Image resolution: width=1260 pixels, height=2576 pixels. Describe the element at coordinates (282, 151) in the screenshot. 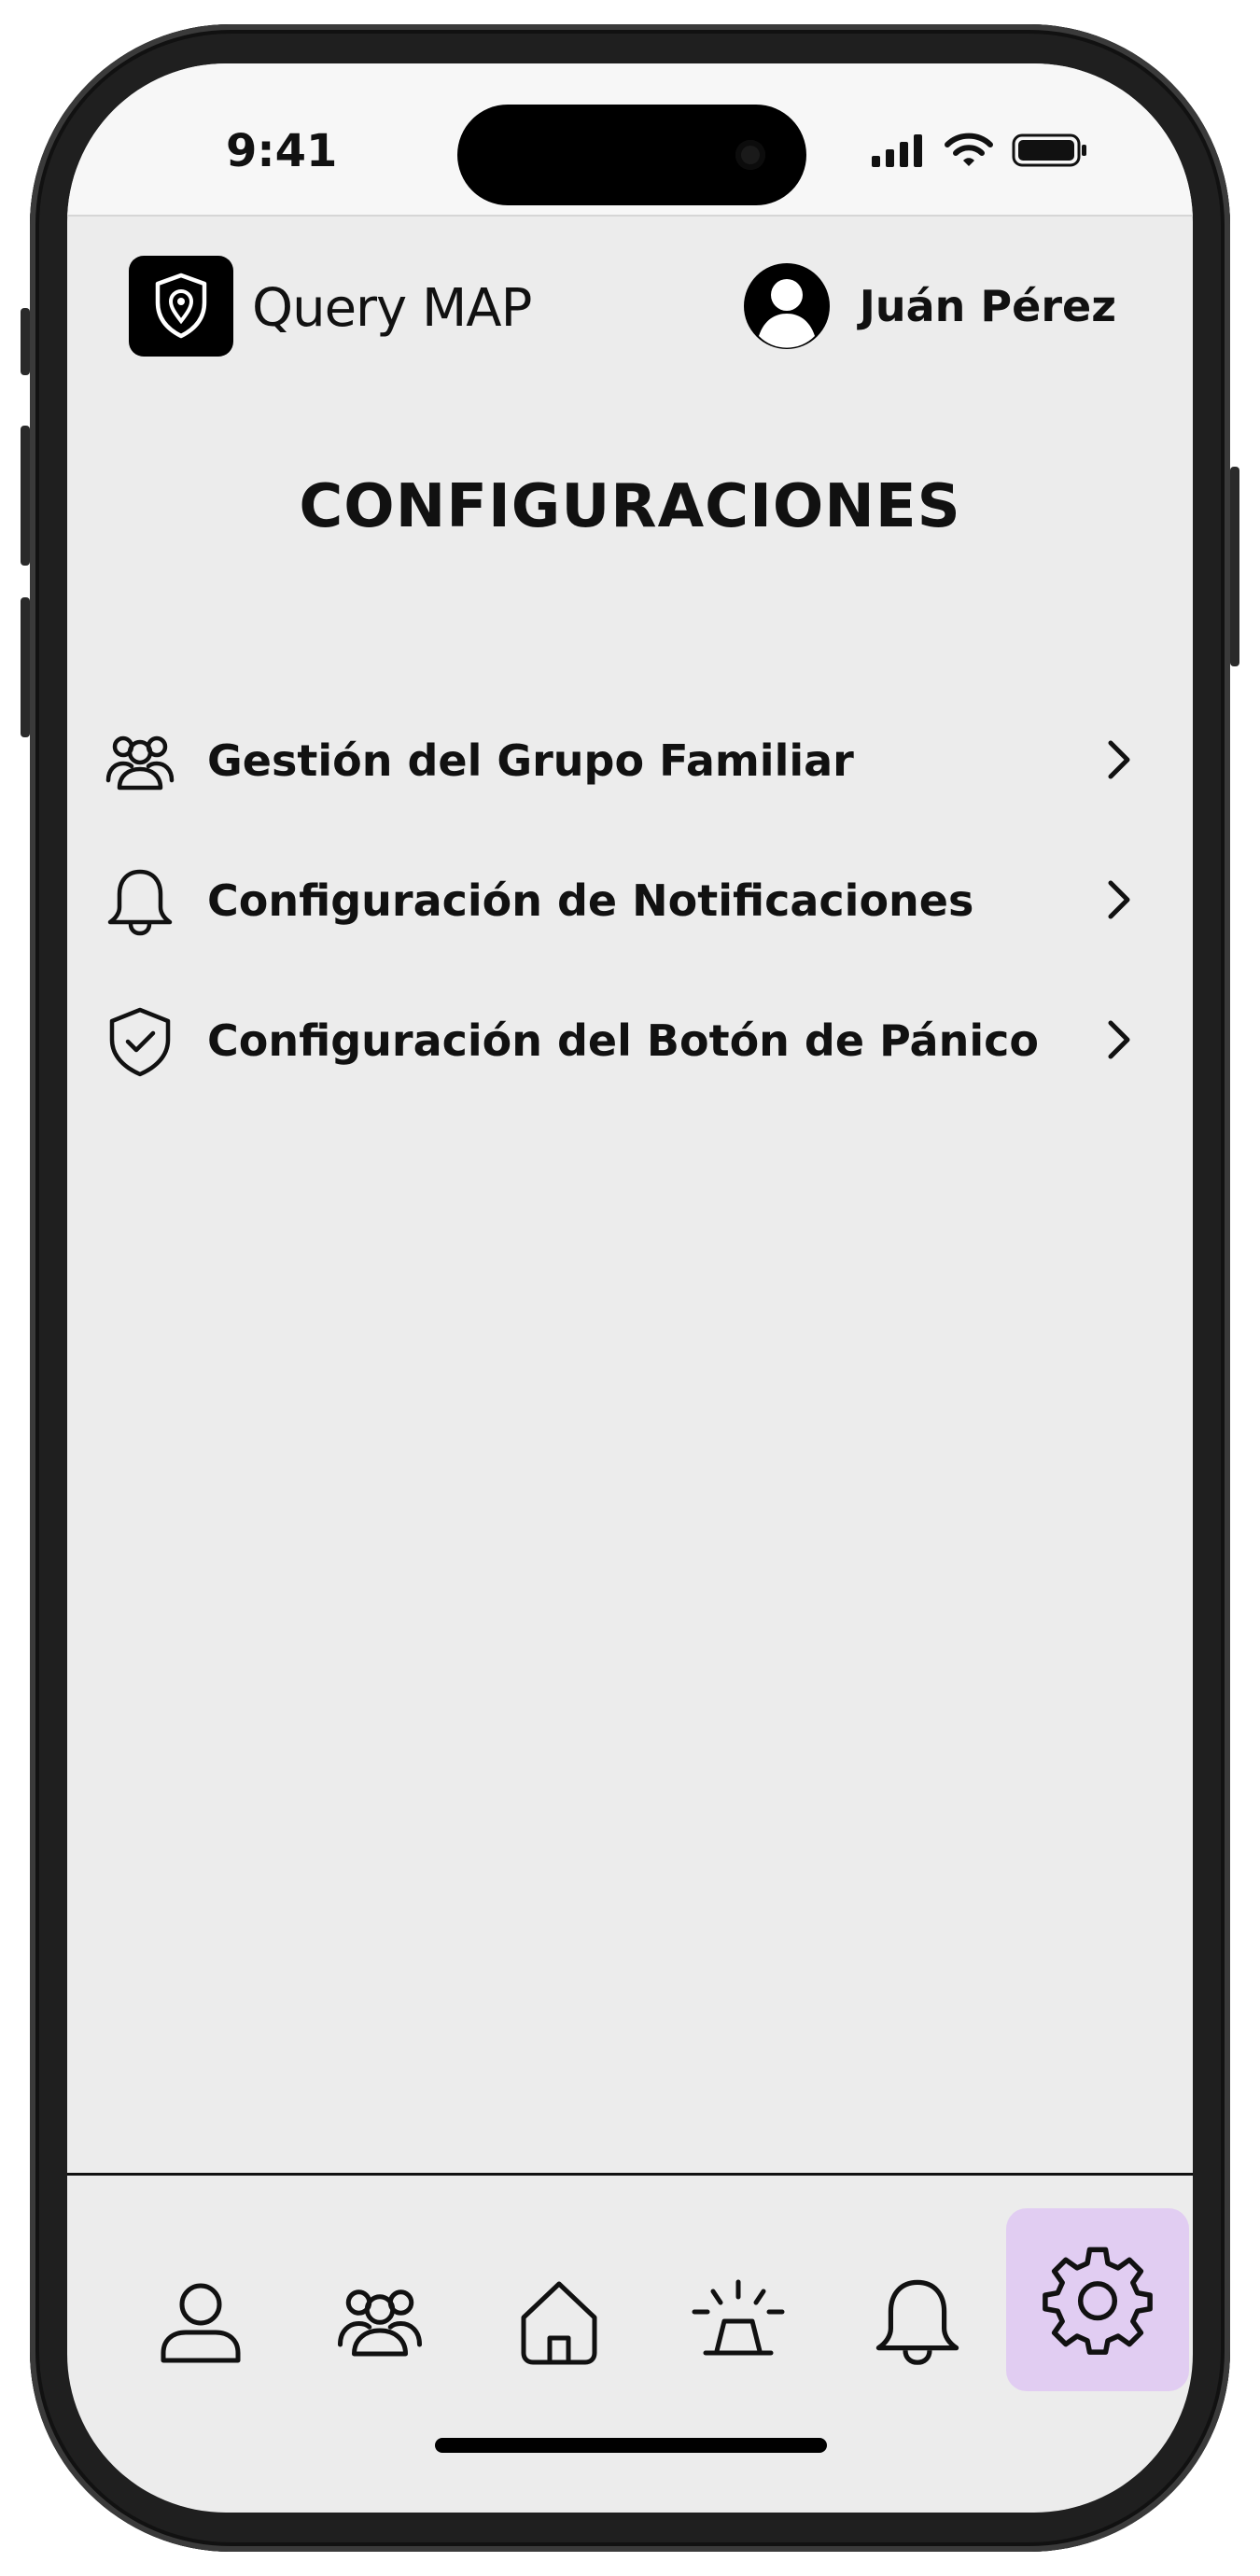

I see `status-time: 9:41` at that location.